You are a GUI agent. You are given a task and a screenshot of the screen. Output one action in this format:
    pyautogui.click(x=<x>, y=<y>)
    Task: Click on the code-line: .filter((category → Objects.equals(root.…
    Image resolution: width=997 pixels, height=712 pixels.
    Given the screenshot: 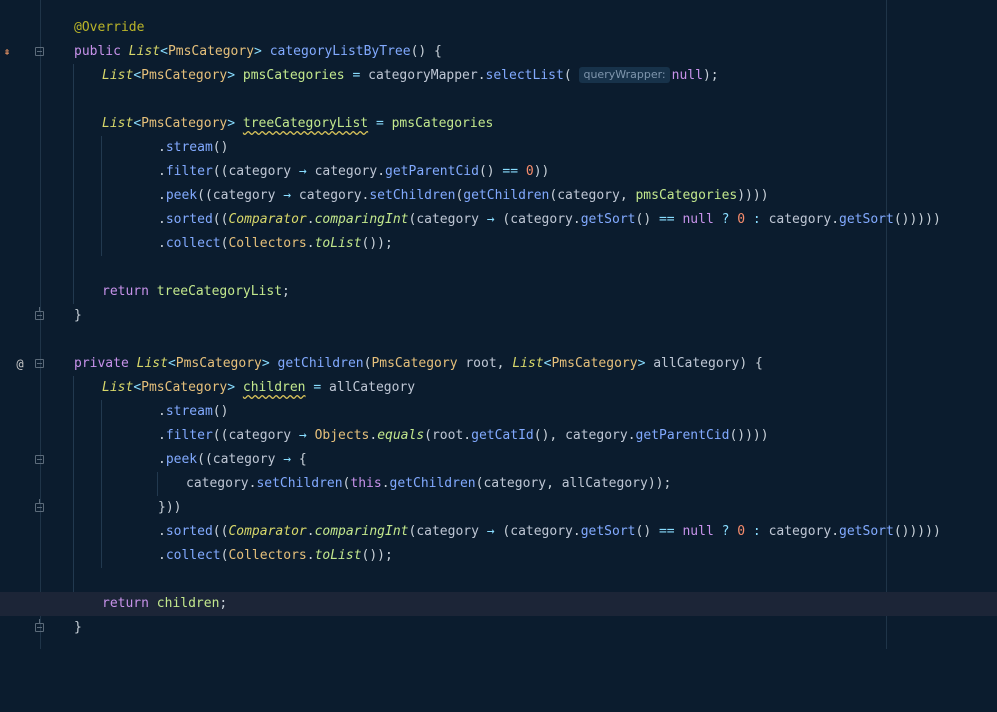 What is the action you would take?
    pyautogui.click(x=498, y=436)
    